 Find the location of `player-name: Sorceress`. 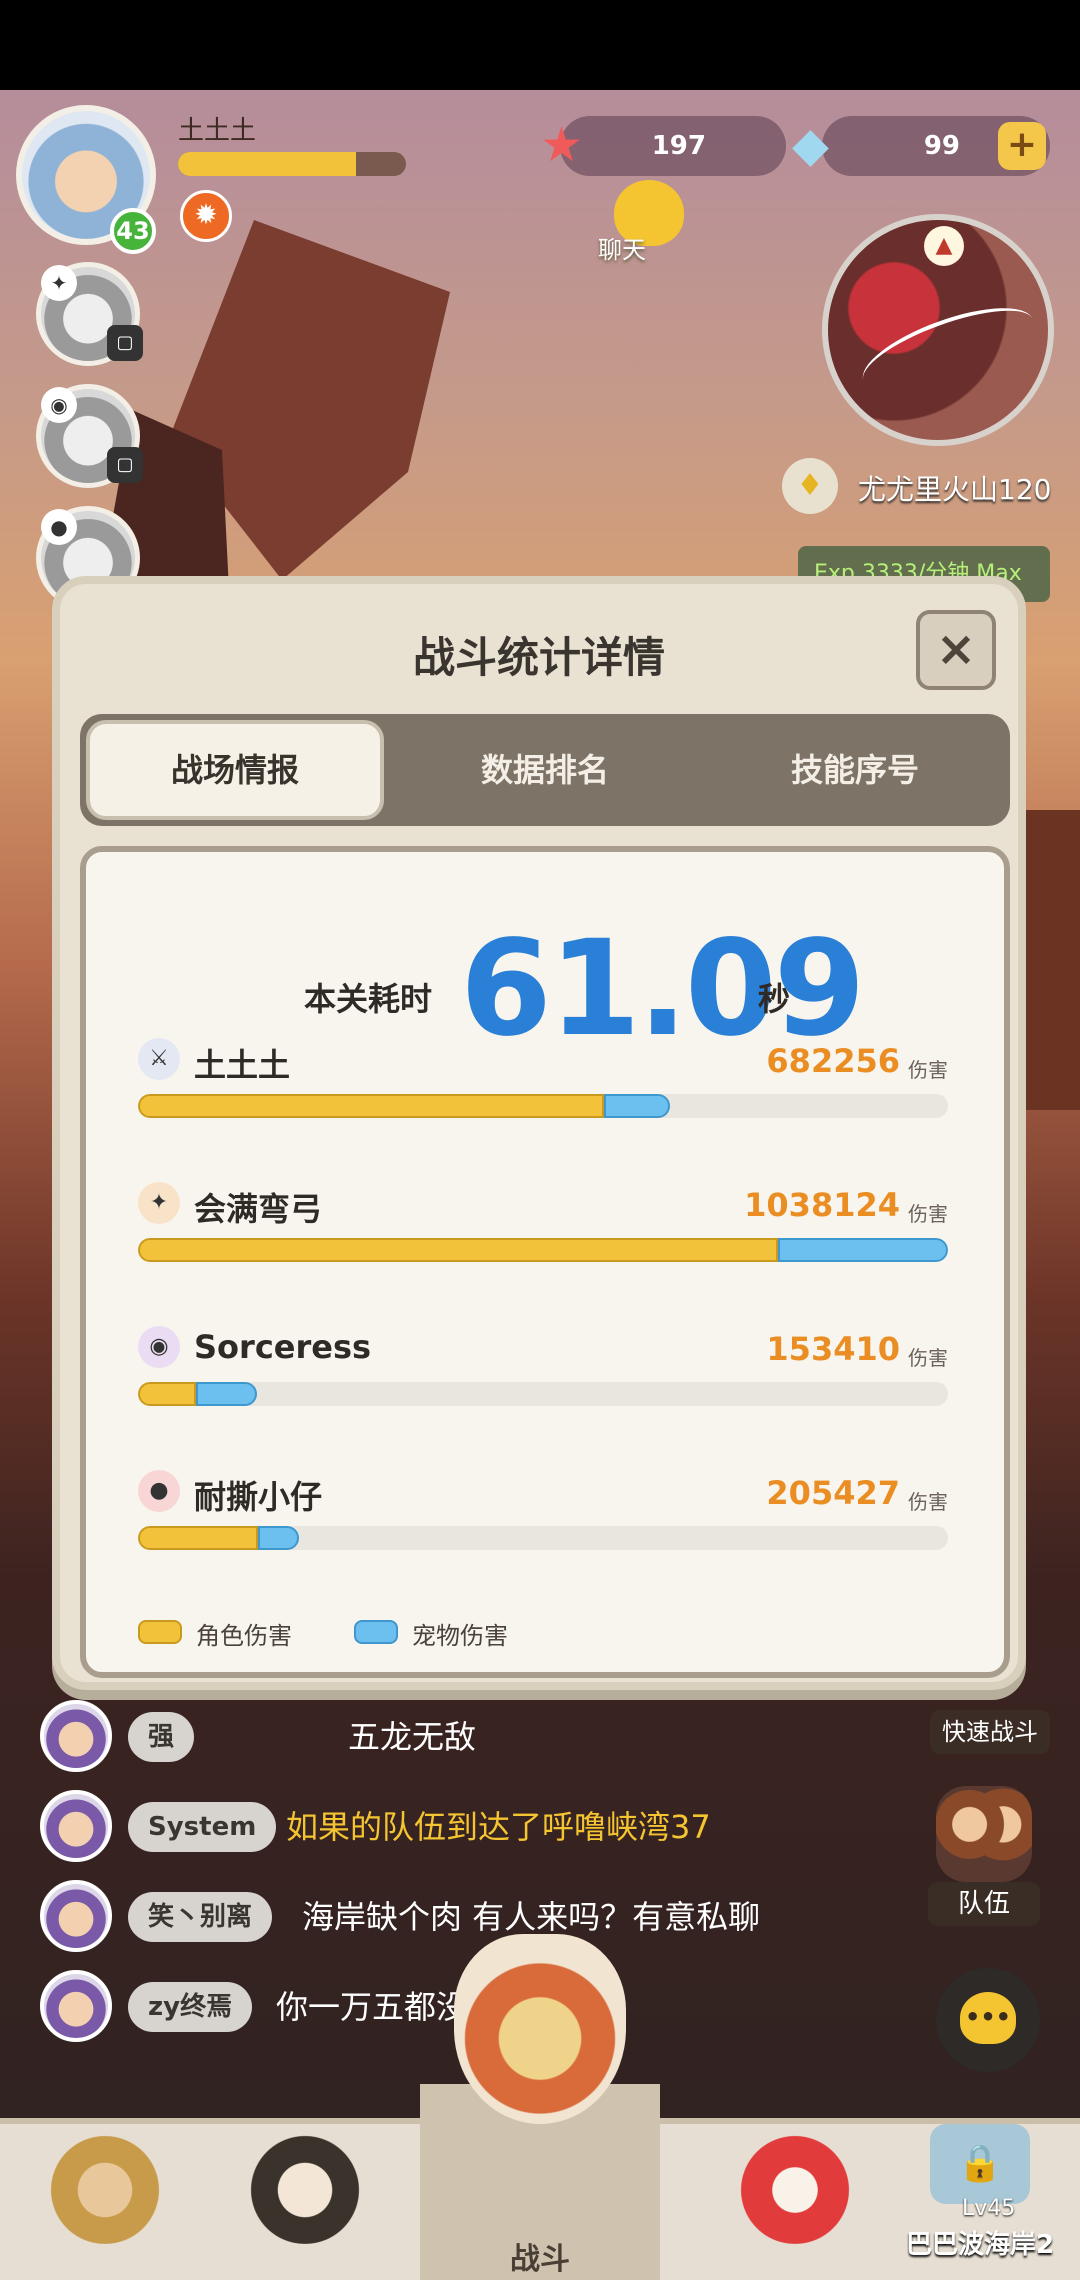

player-name: Sorceress is located at coordinates (283, 1347).